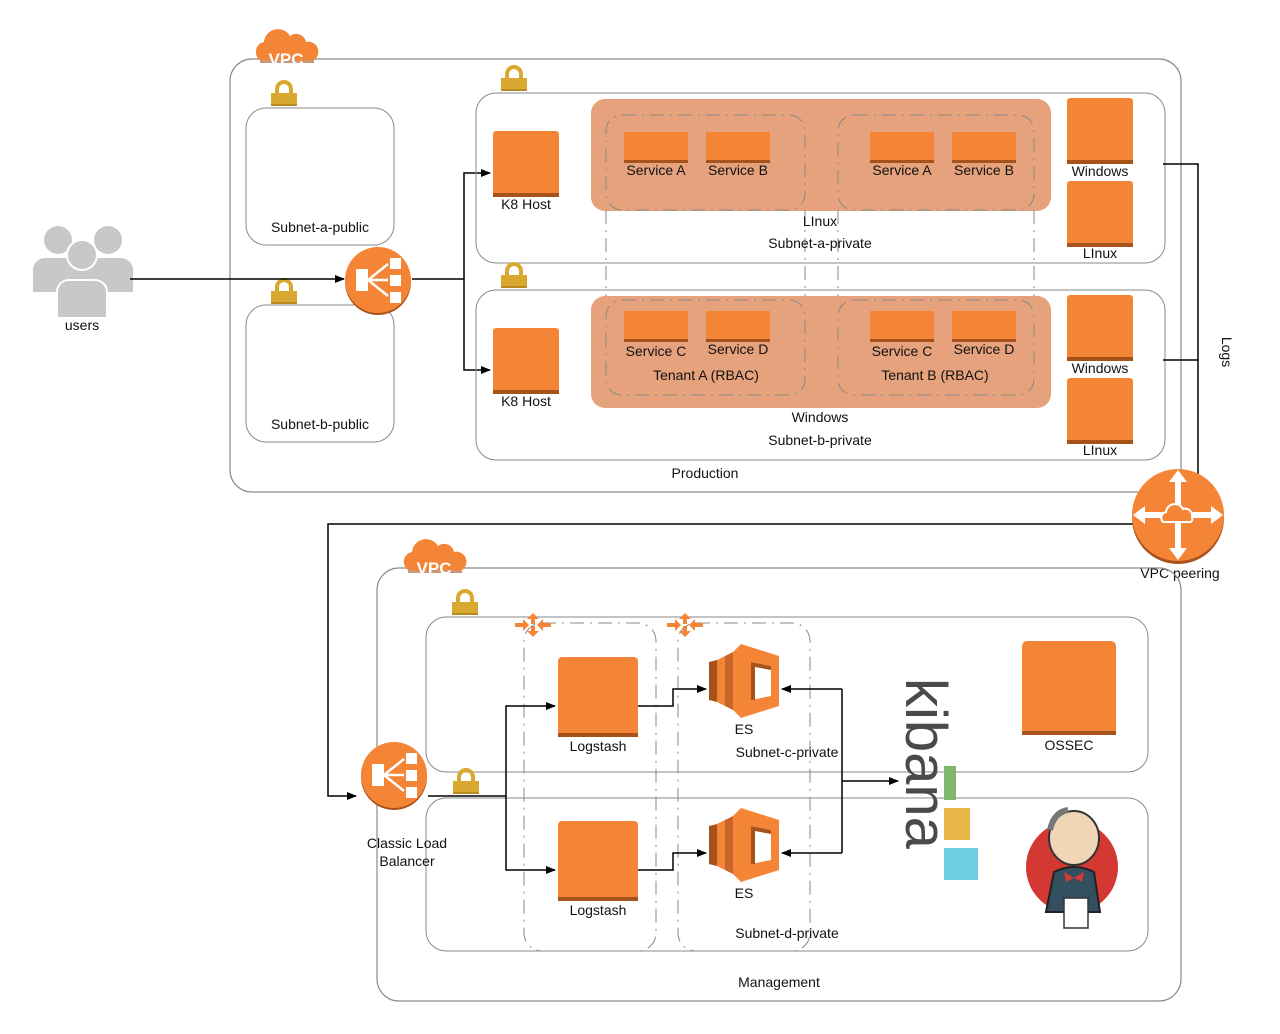 Image resolution: width=1280 pixels, height=1034 pixels. I want to click on users-icon, so click(83, 272).